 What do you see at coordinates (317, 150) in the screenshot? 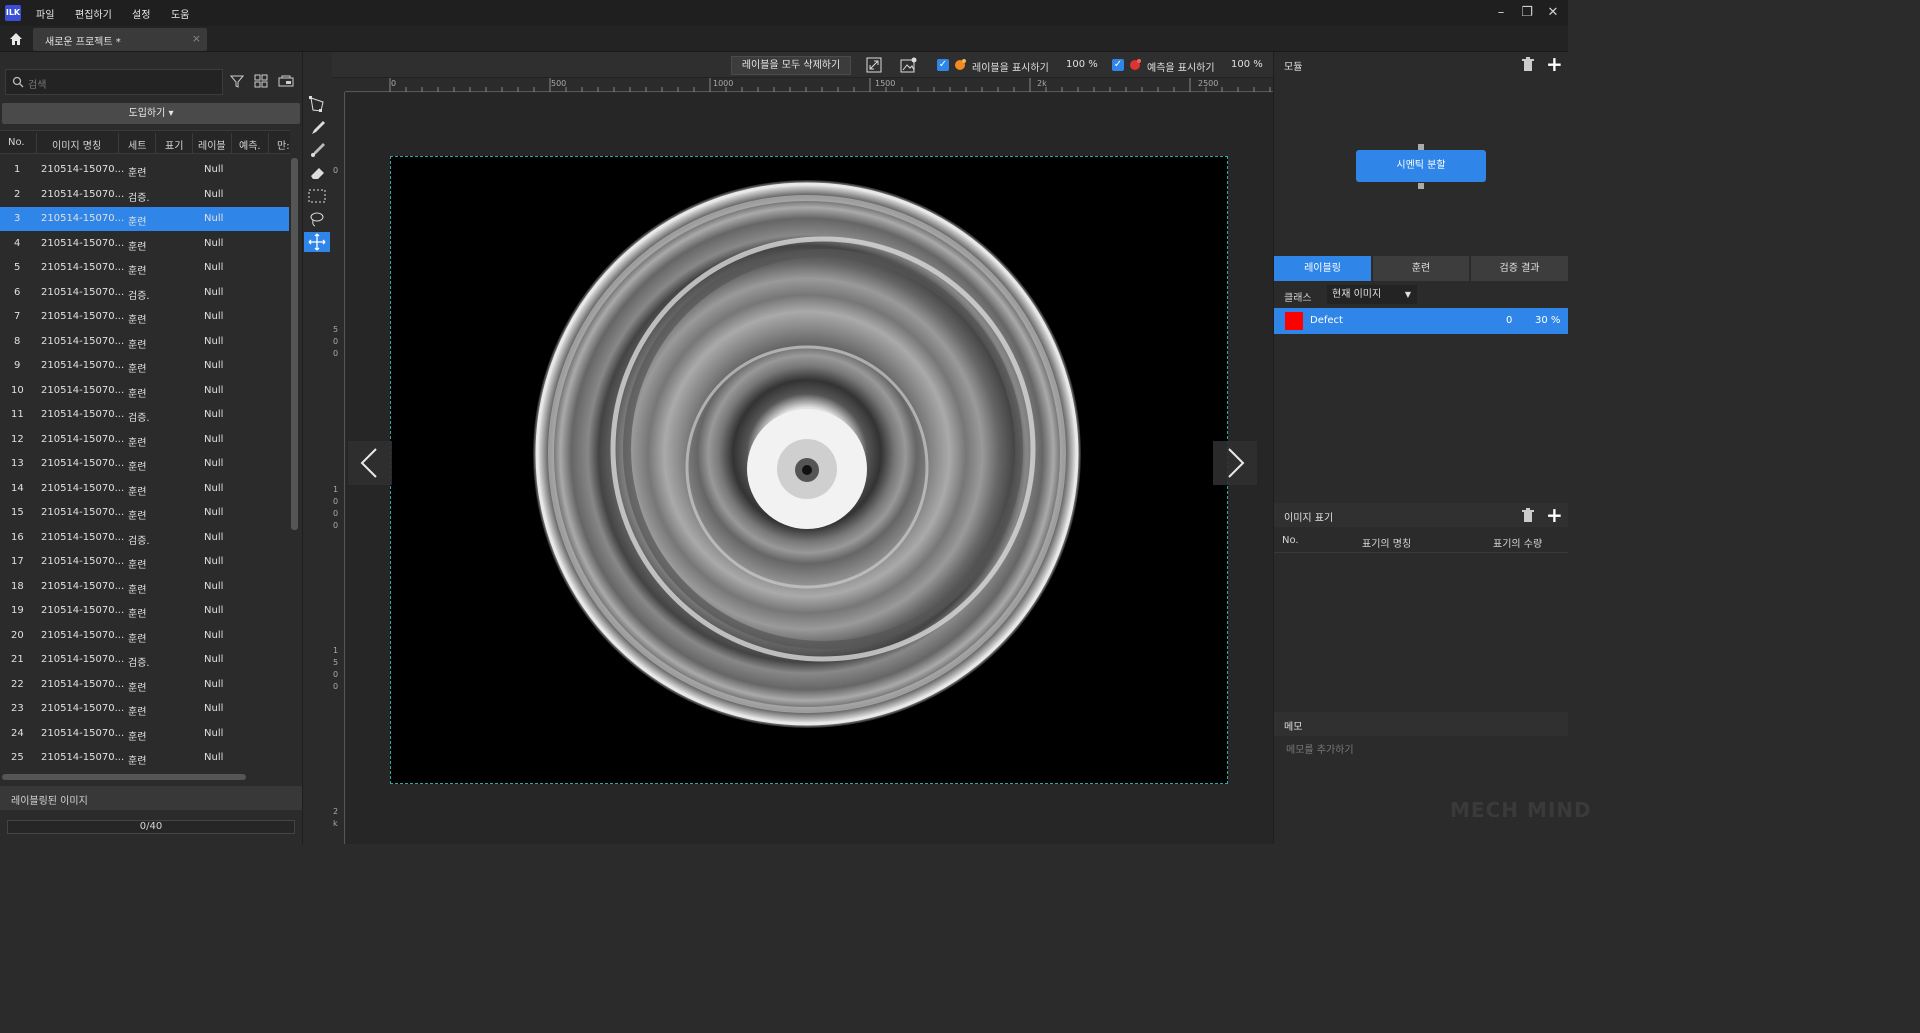
I see `smart-brush-icon` at bounding box center [317, 150].